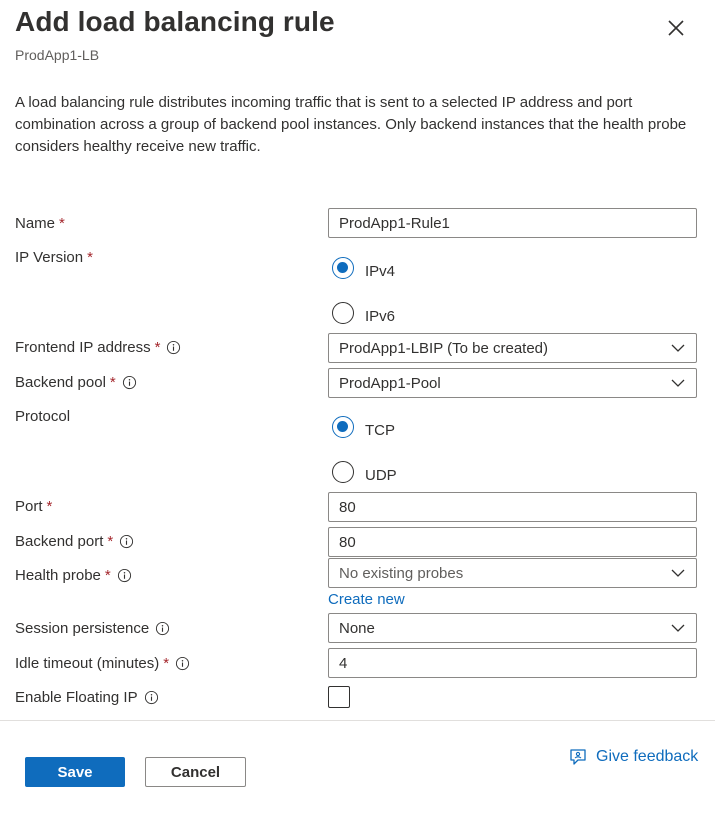  What do you see at coordinates (29, 506) in the screenshot?
I see `port-label-text: Port` at bounding box center [29, 506].